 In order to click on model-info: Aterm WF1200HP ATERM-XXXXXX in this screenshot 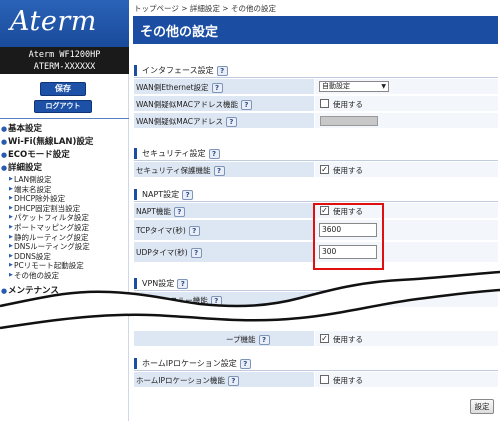, I will do `click(64, 60)`.